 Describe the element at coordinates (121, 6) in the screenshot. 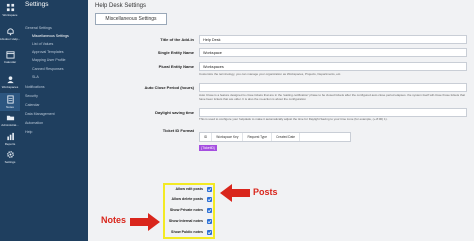

I see `page-title: Help Desk Settings` at that location.